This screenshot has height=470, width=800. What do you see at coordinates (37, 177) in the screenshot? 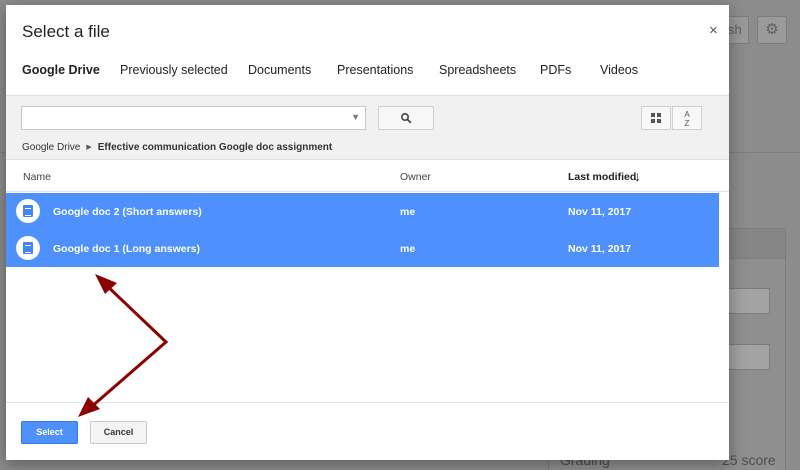
I see `column-name: Name` at bounding box center [37, 177].